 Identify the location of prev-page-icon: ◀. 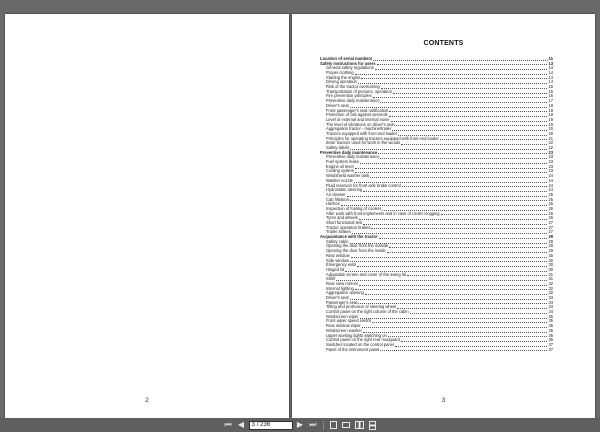
(241, 425).